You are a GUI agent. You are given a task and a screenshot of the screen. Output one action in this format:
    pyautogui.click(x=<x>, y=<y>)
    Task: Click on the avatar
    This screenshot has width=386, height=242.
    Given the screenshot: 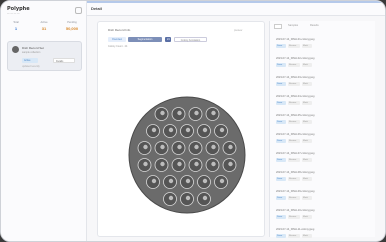 What is the action you would take?
    pyautogui.click(x=15, y=49)
    